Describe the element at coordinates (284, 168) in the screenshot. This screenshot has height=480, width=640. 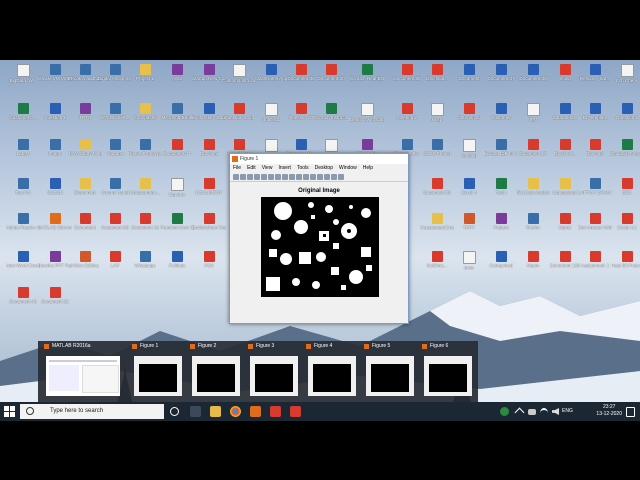
I see `menu-insert: Insert` at that location.